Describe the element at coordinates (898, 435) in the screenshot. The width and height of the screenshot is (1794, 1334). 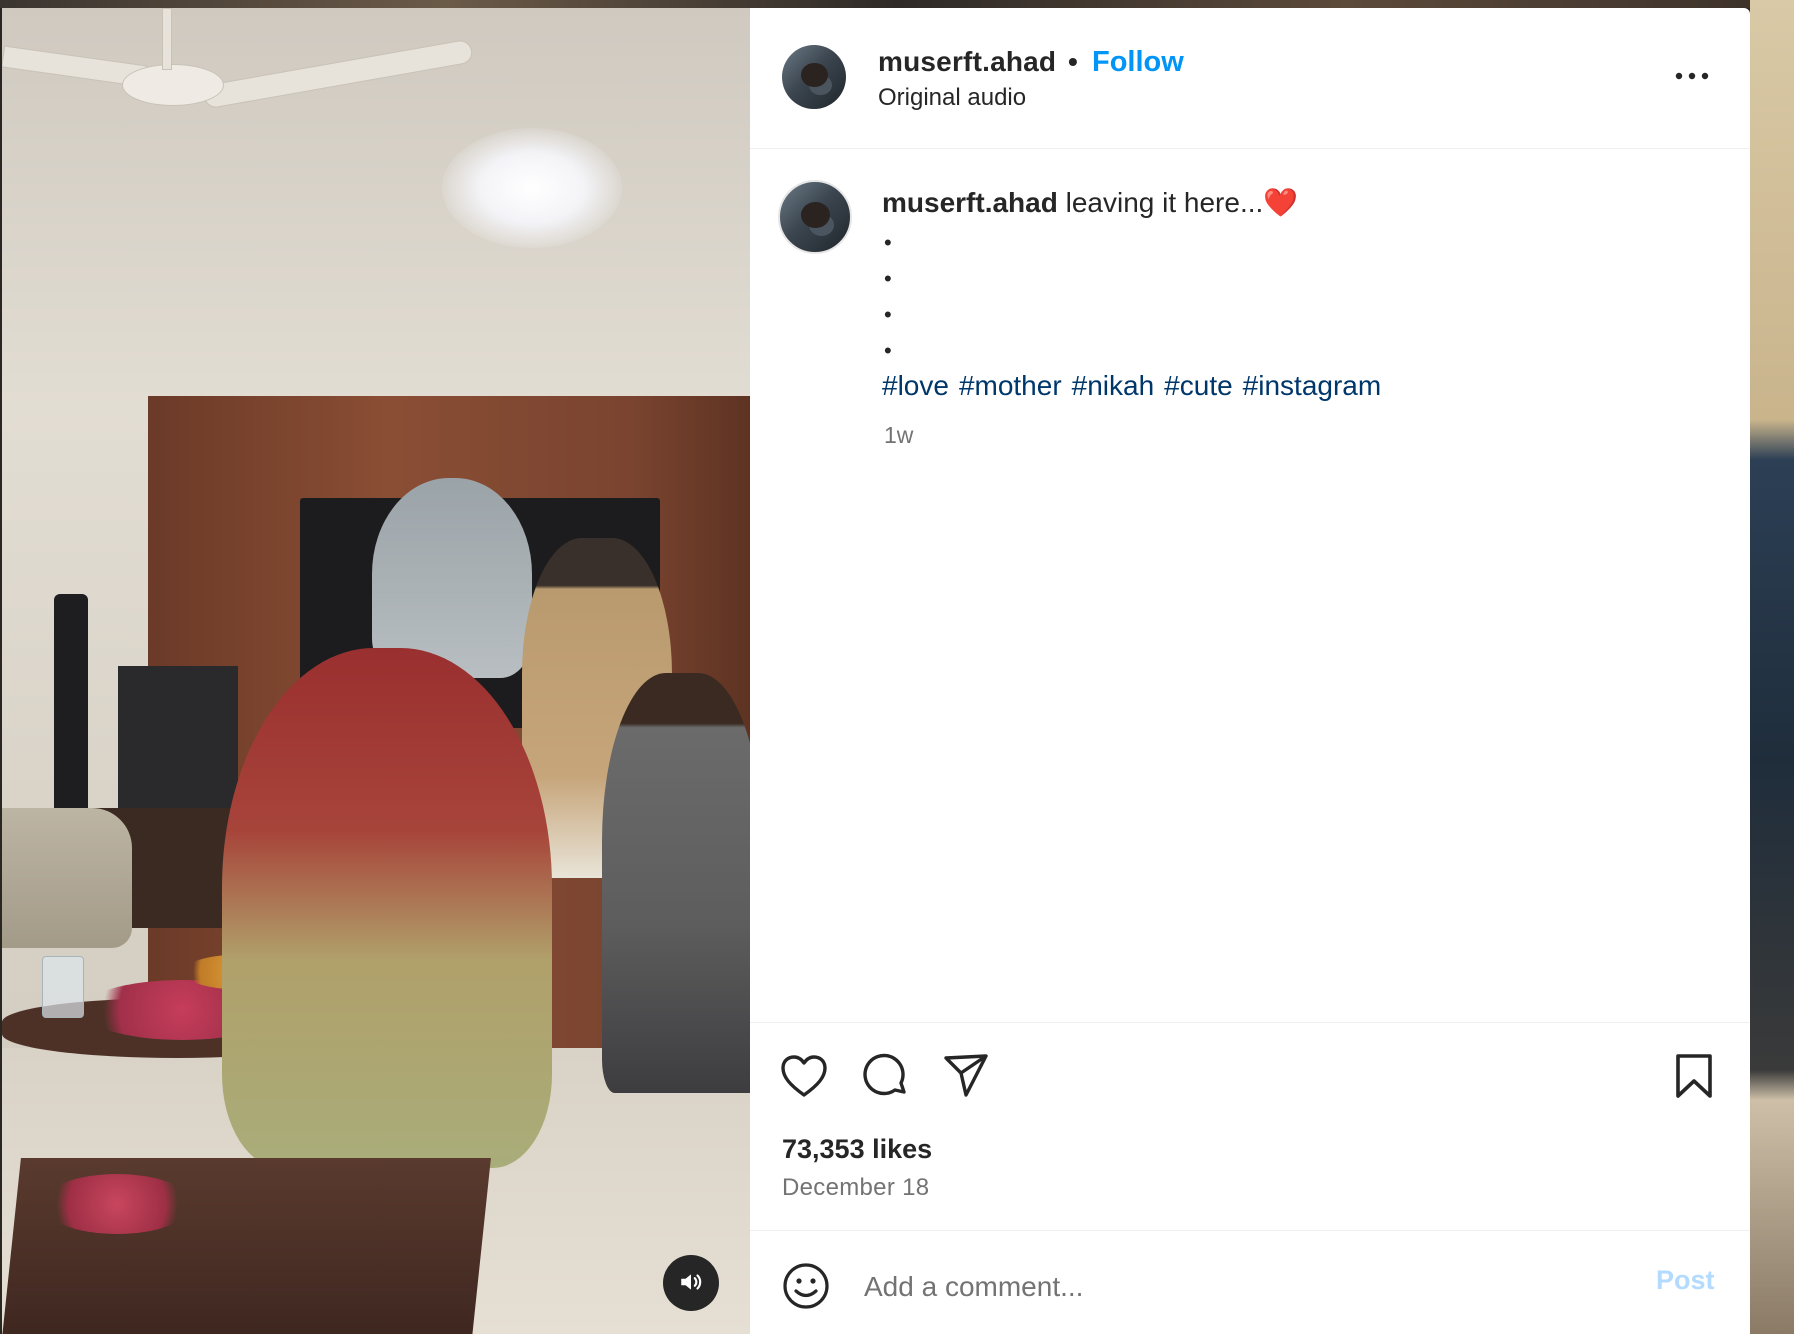
I see `caption-timestamp: 1w` at that location.